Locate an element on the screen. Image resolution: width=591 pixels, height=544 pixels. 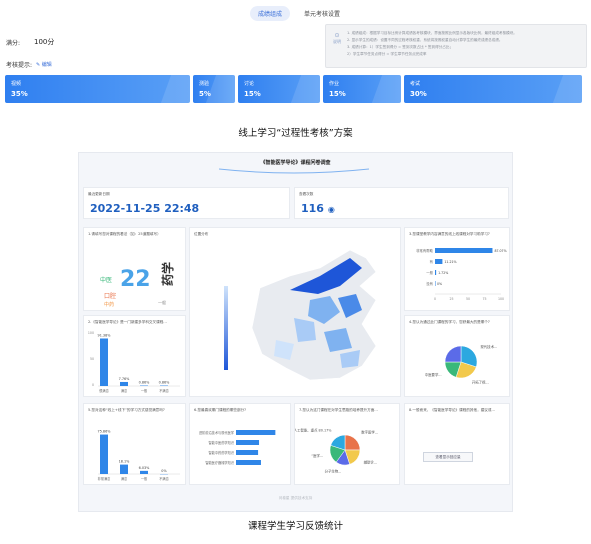
location-map is located at coordinates (300, 315).